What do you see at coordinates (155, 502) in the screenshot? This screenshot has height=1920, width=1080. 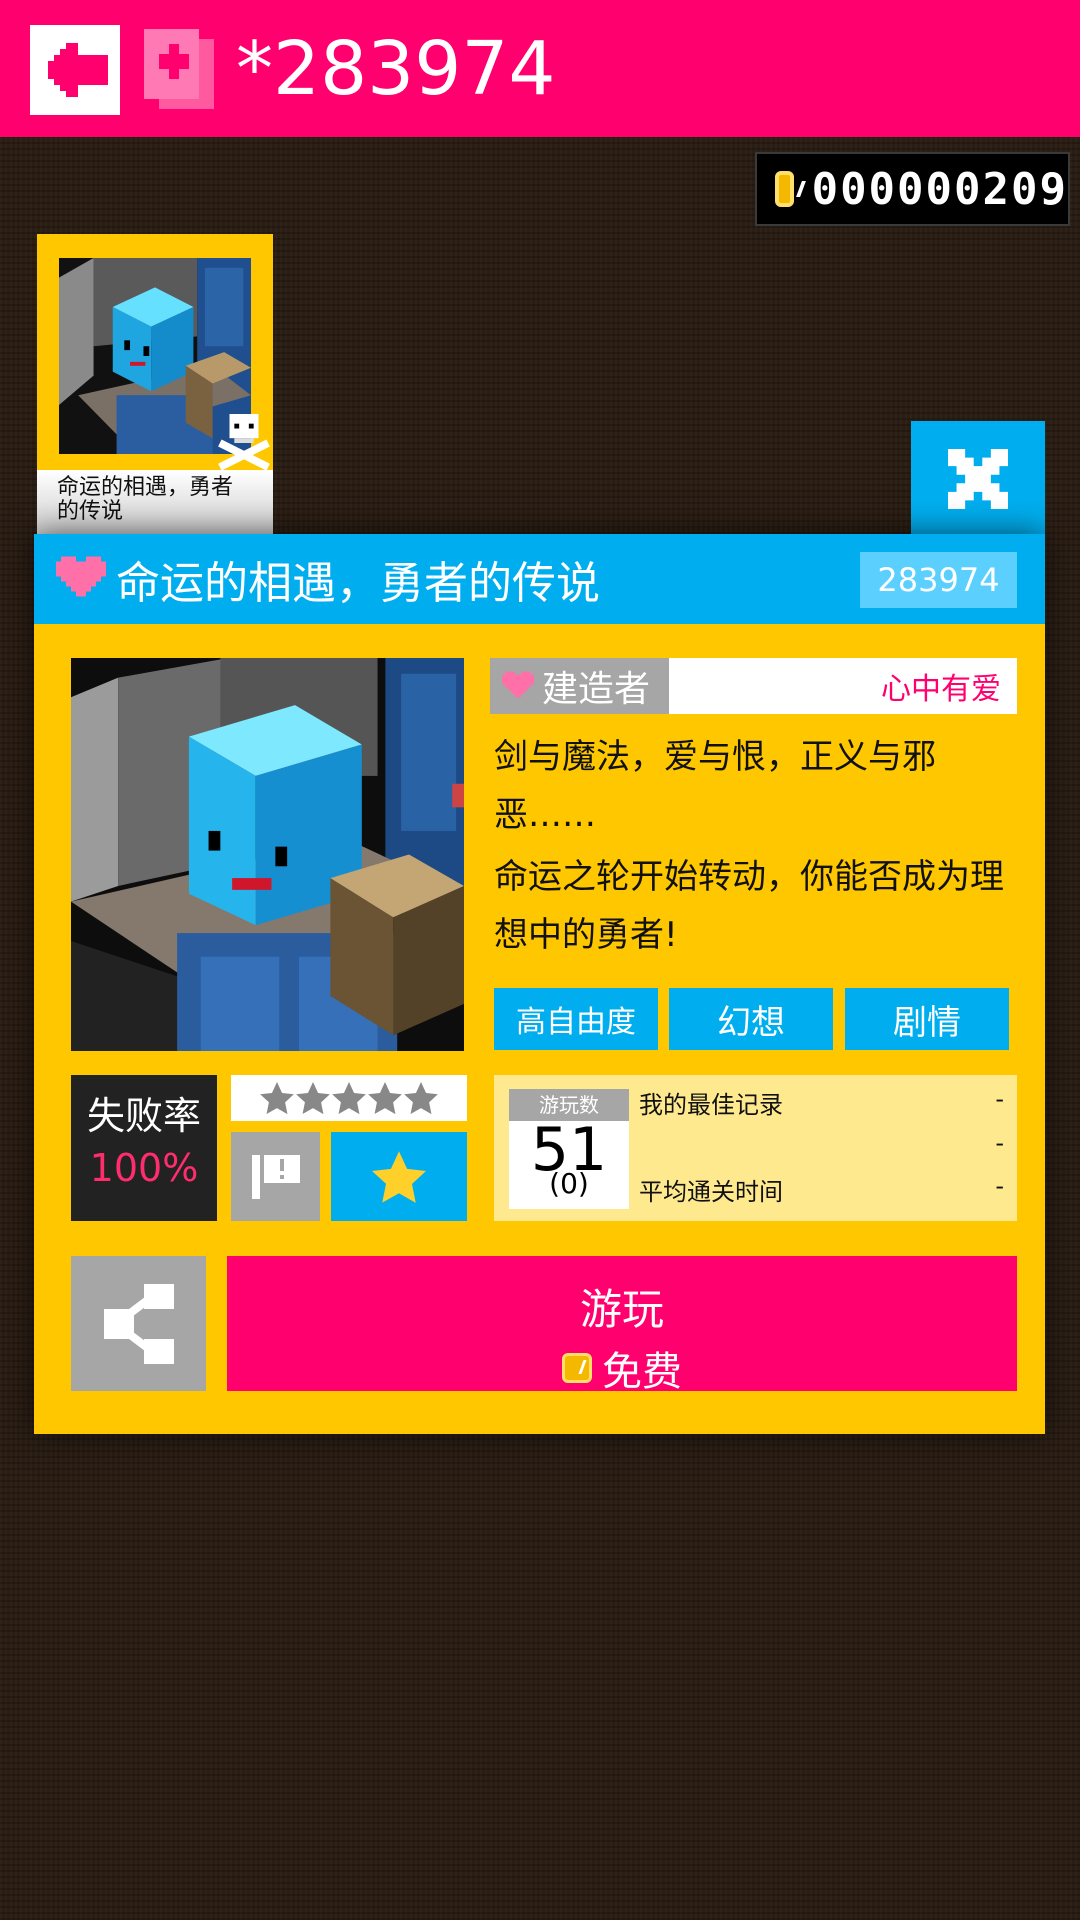 I see `level-card-label: 命运的相遇，勇者的传说` at bounding box center [155, 502].